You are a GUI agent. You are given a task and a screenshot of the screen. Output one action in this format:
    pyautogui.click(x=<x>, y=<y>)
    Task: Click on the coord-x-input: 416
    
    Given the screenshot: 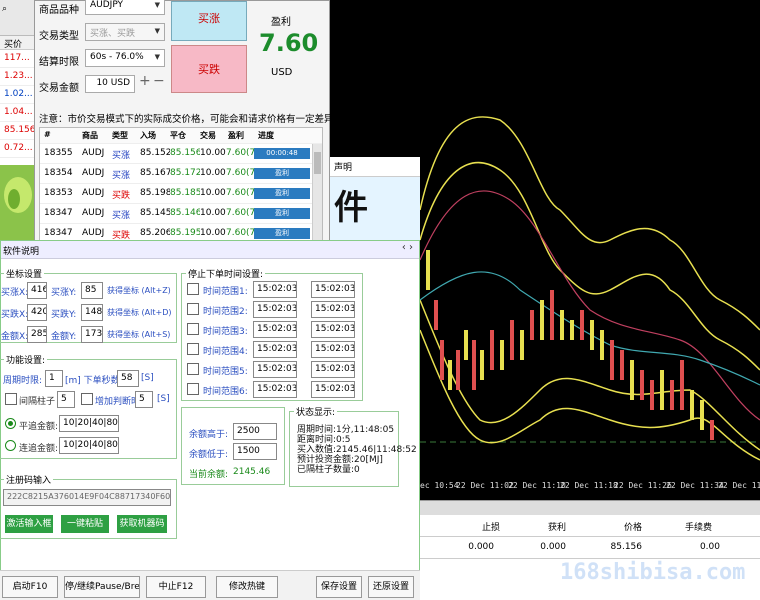 What is the action you would take?
    pyautogui.click(x=37, y=290)
    